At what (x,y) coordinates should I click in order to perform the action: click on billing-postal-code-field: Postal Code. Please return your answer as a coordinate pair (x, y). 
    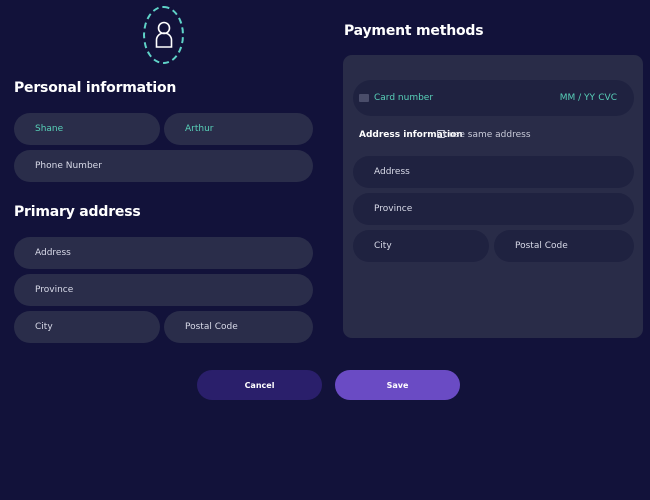
    Looking at the image, I should click on (564, 246).